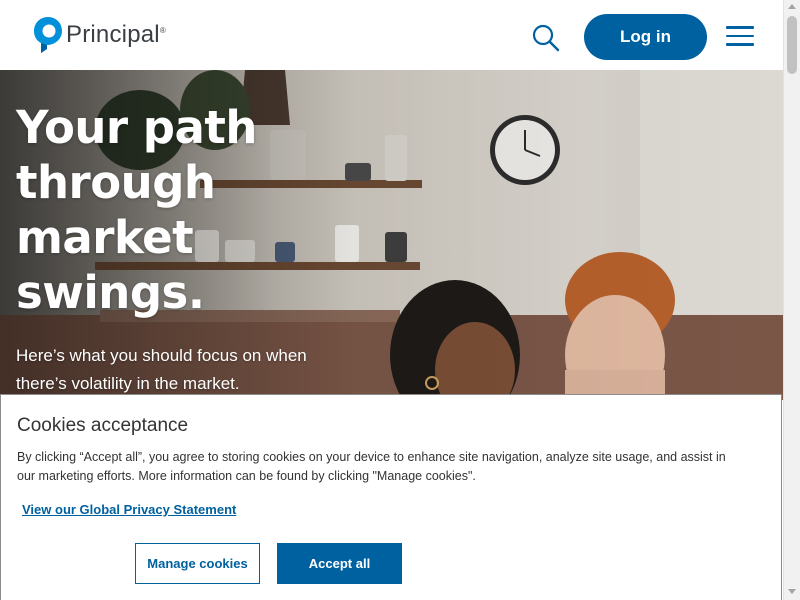  I want to click on privacy-statement-link: View our Global Privacy Statement, so click(129, 509).